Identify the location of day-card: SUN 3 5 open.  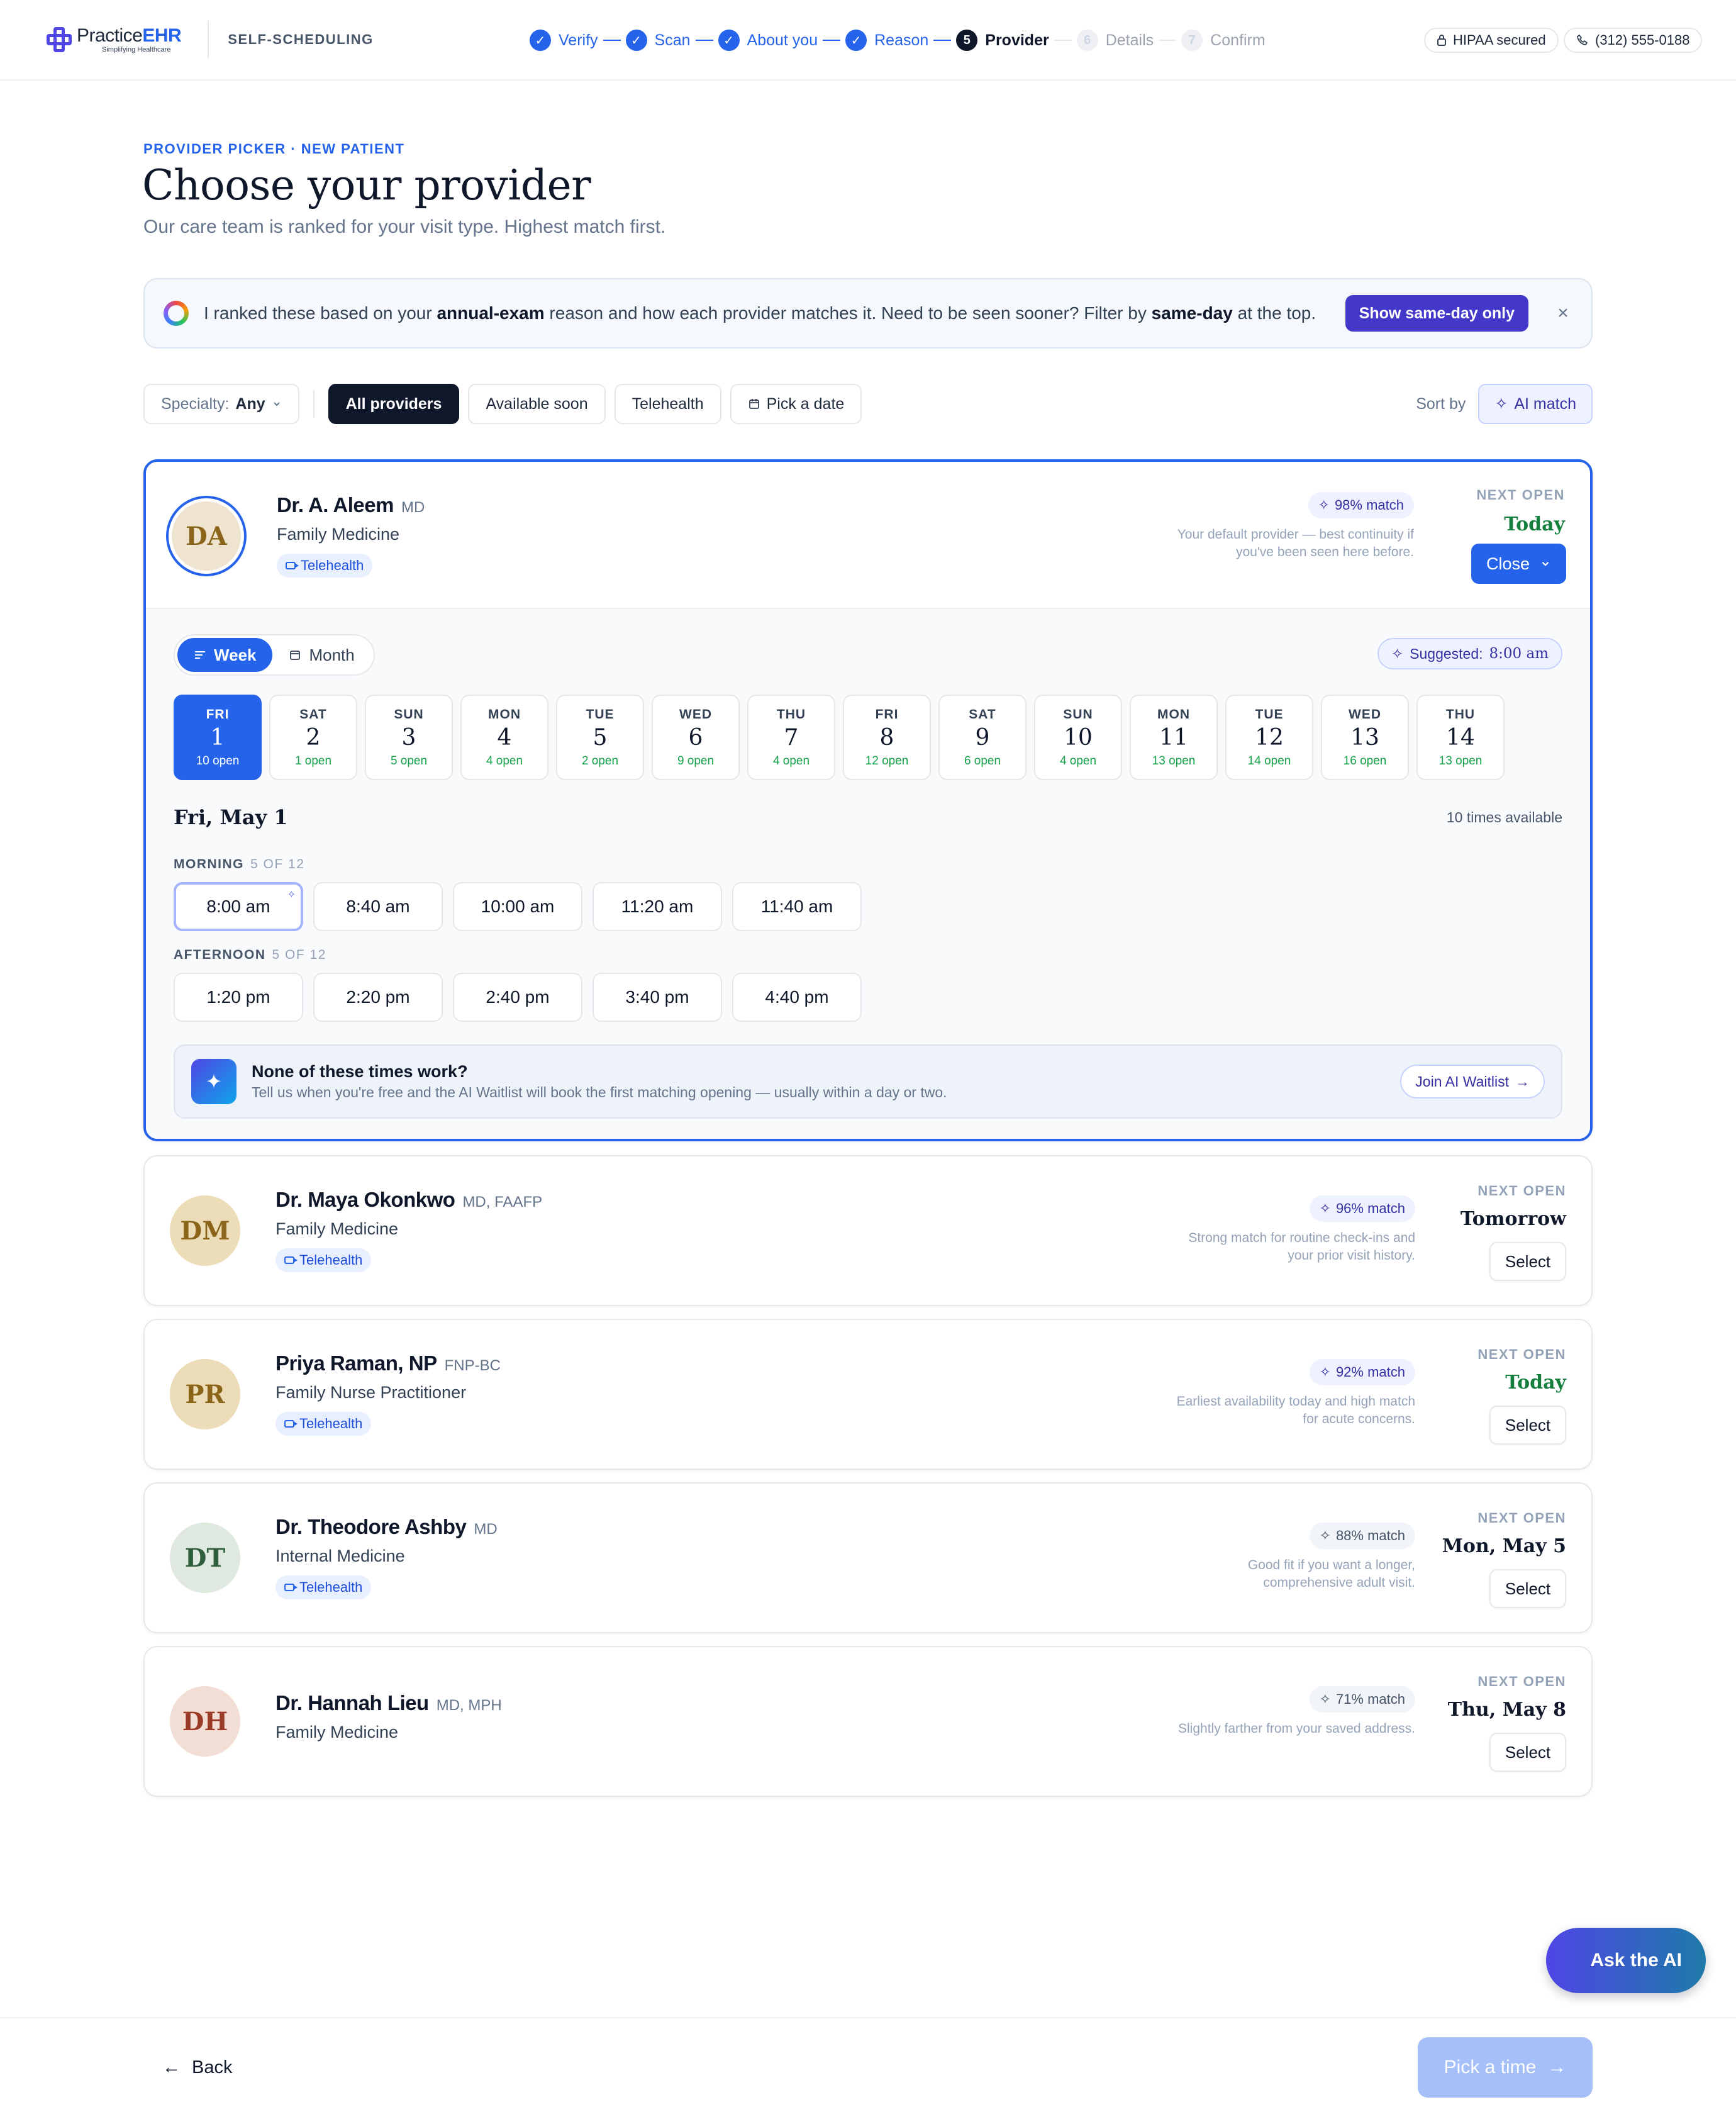
(409, 737).